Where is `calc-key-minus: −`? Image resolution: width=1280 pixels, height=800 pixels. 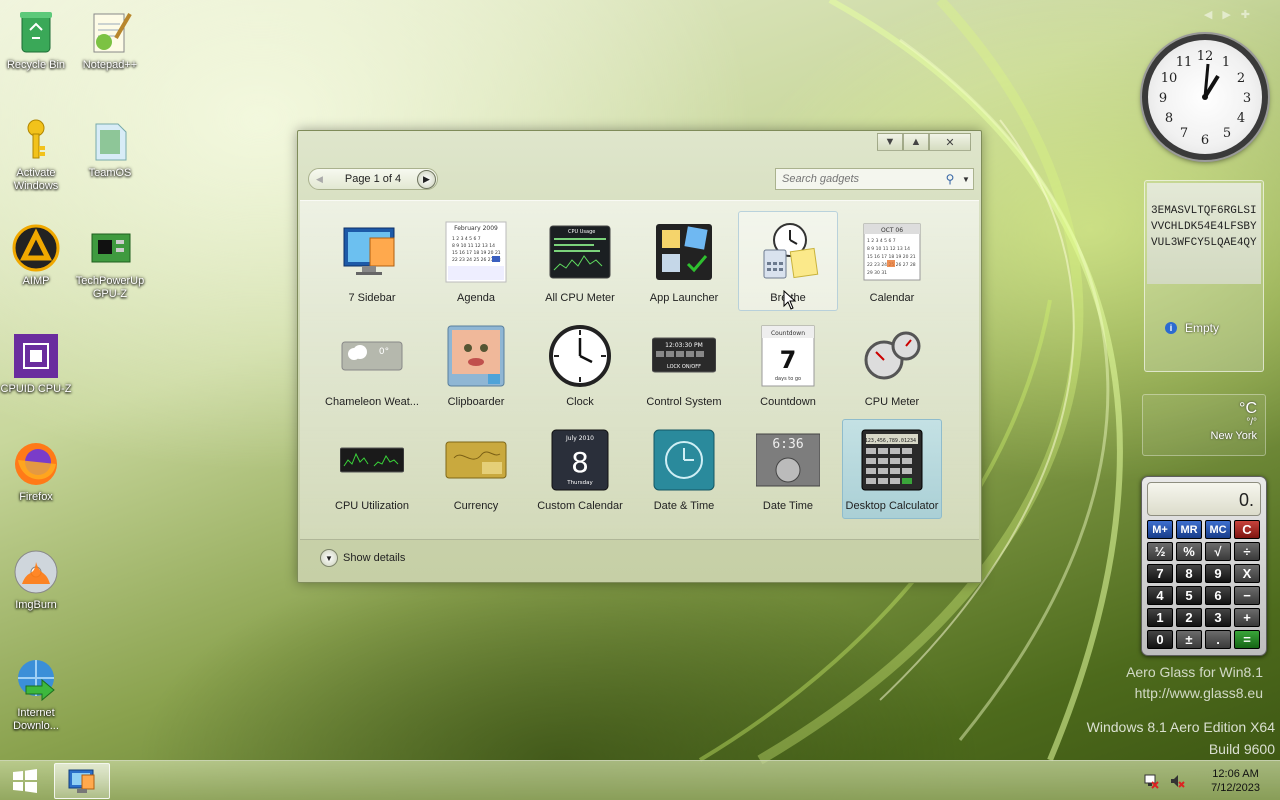 calc-key-minus: − is located at coordinates (1247, 595).